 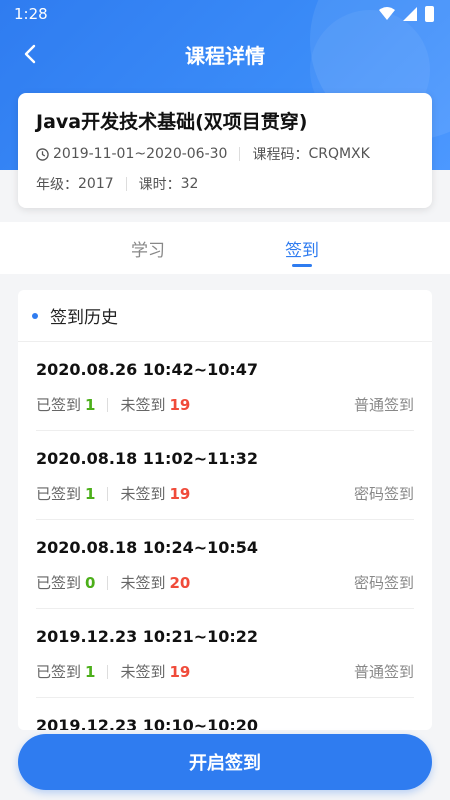 What do you see at coordinates (42, 154) in the screenshot?
I see `clock-icon` at bounding box center [42, 154].